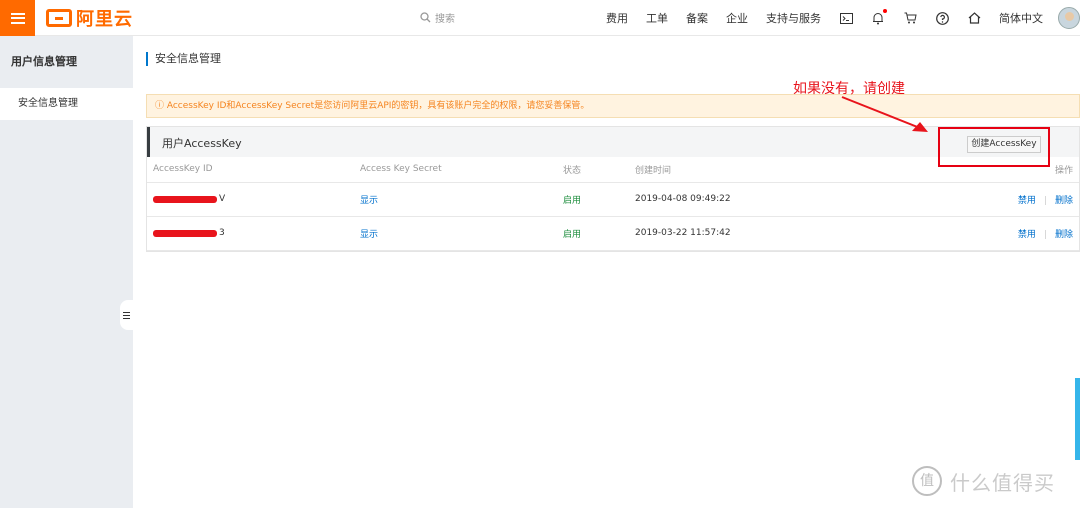 The image size is (1080, 508). Describe the element at coordinates (425, 17) in the screenshot. I see `search-icon` at that location.